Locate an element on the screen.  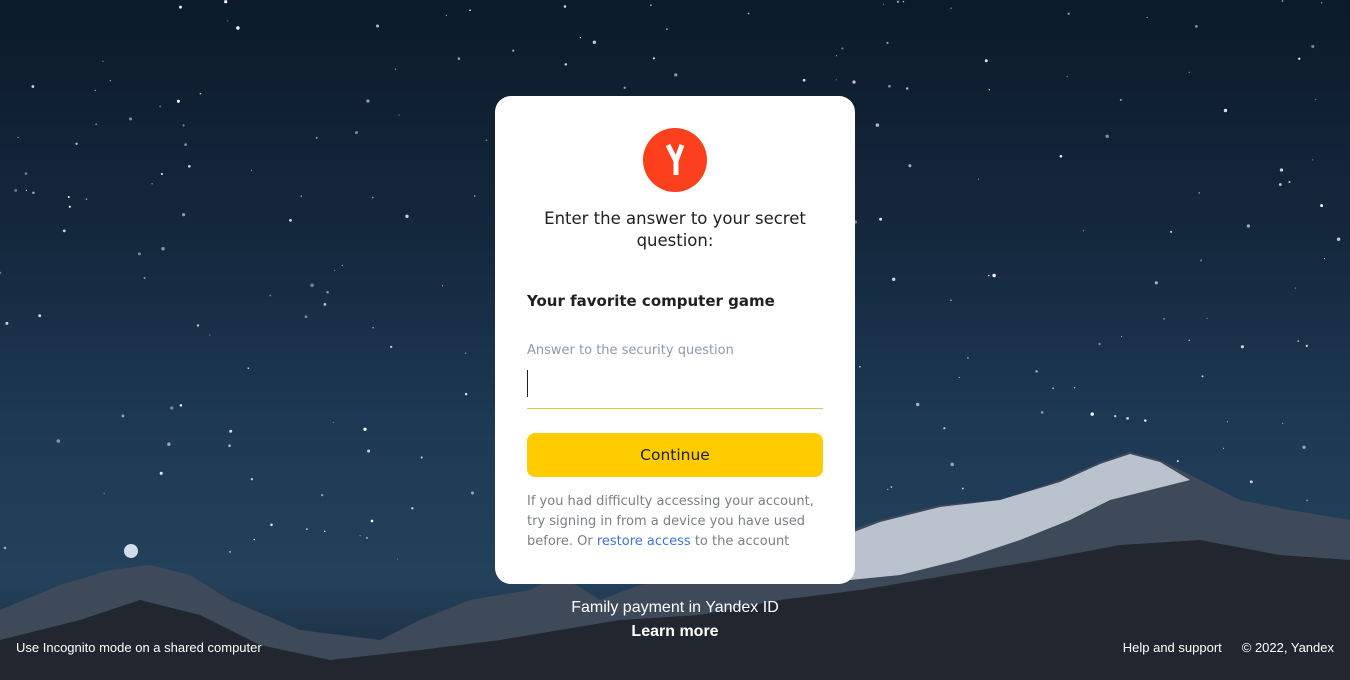
copyright: © 2022, Yandex is located at coordinates (1287, 647).